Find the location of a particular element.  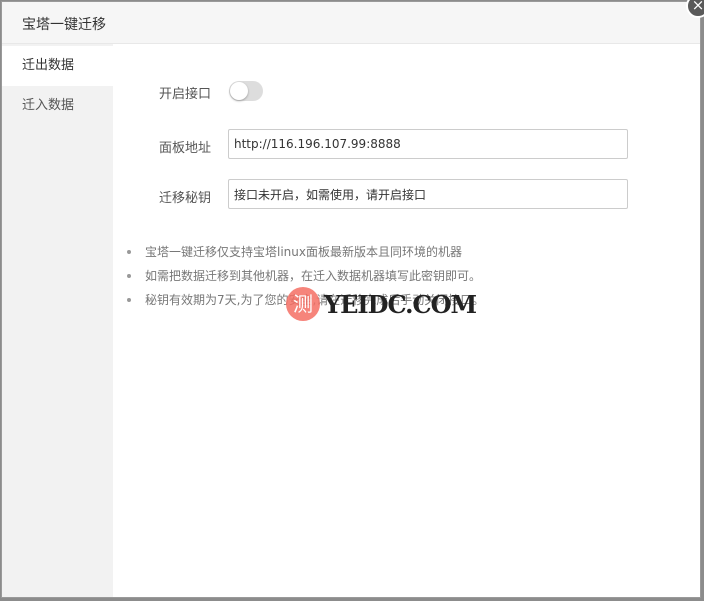

list-item: 宝塔一键迁移仅支持宝塔linux面板最新版本且同环境的机器 is located at coordinates (305, 252).